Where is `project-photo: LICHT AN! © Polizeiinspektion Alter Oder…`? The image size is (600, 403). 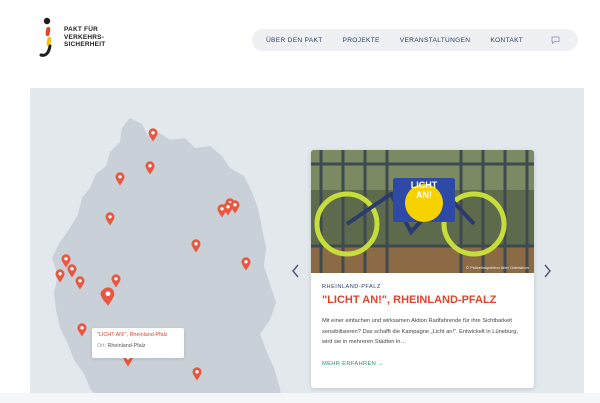 project-photo: LICHT AN! © Polizeiinspektion Alter Oder… is located at coordinates (422, 211).